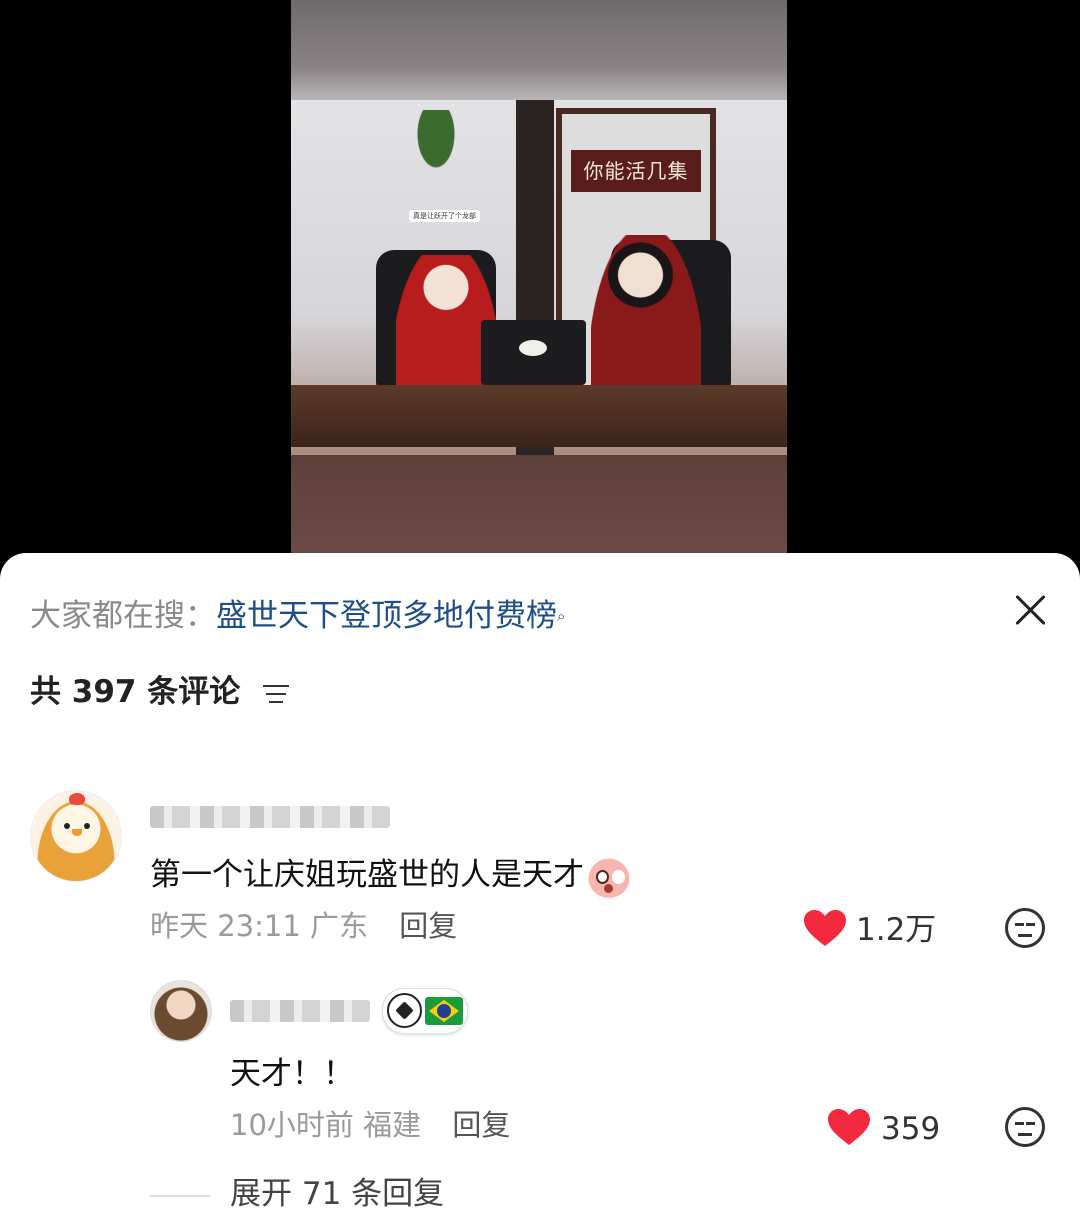 This screenshot has width=1080, height=1230. What do you see at coordinates (609, 876) in the screenshot?
I see `shocked-face-icon` at bounding box center [609, 876].